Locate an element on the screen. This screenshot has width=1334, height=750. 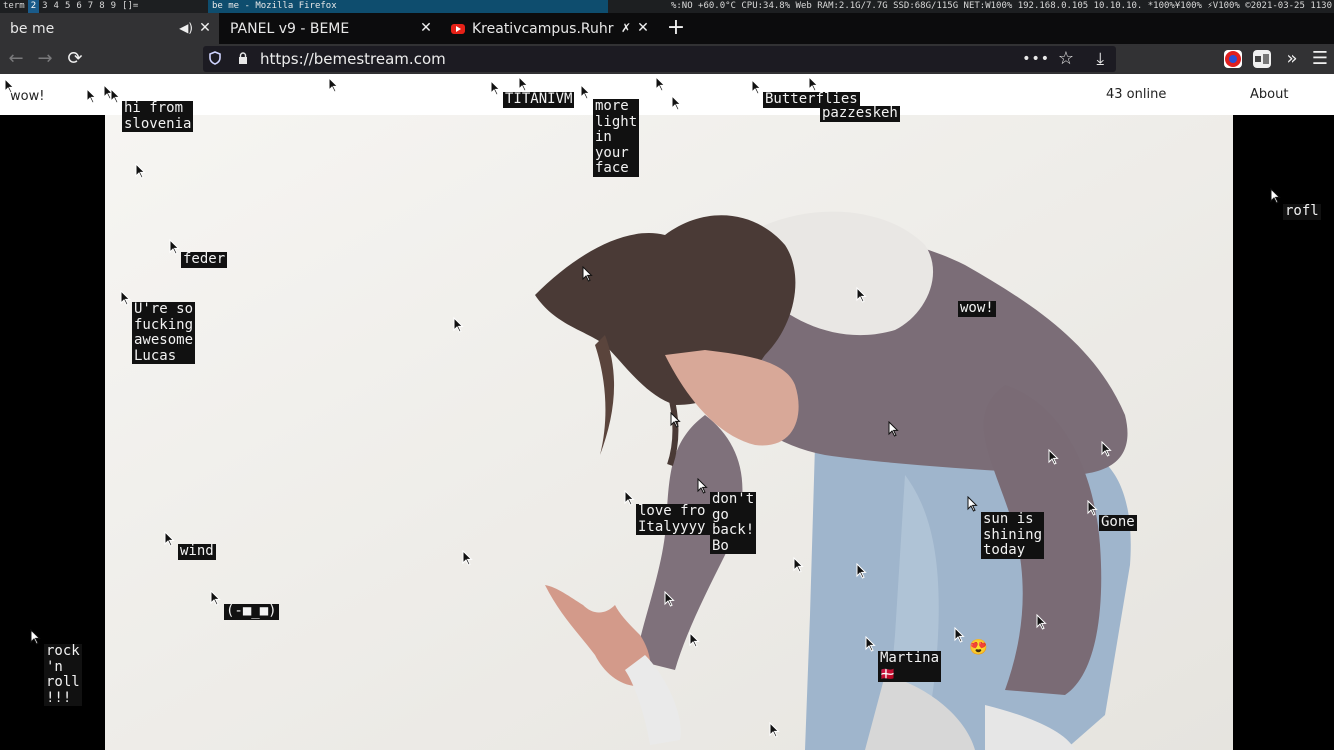
tab-label: PANEL v9 - BEME is located at coordinates (290, 28).